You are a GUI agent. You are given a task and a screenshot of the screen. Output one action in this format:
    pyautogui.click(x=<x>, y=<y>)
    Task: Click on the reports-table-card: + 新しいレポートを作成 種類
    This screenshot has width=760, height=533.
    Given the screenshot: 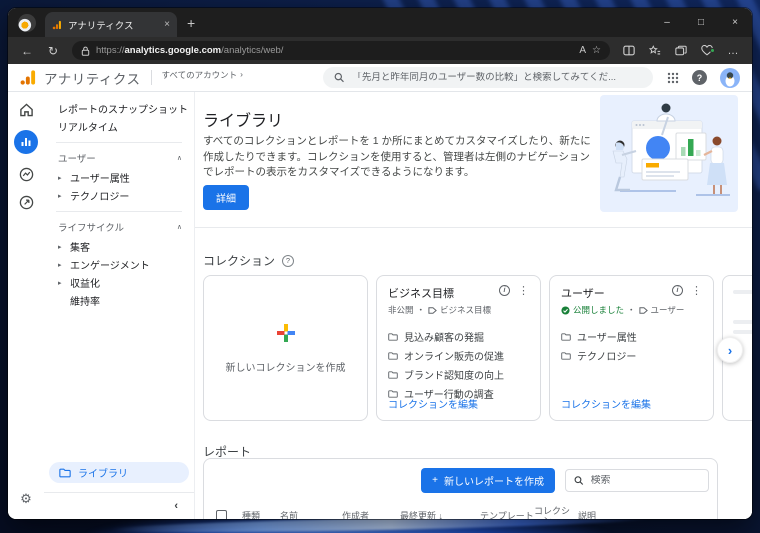 What is the action you would take?
    pyautogui.click(x=460, y=488)
    